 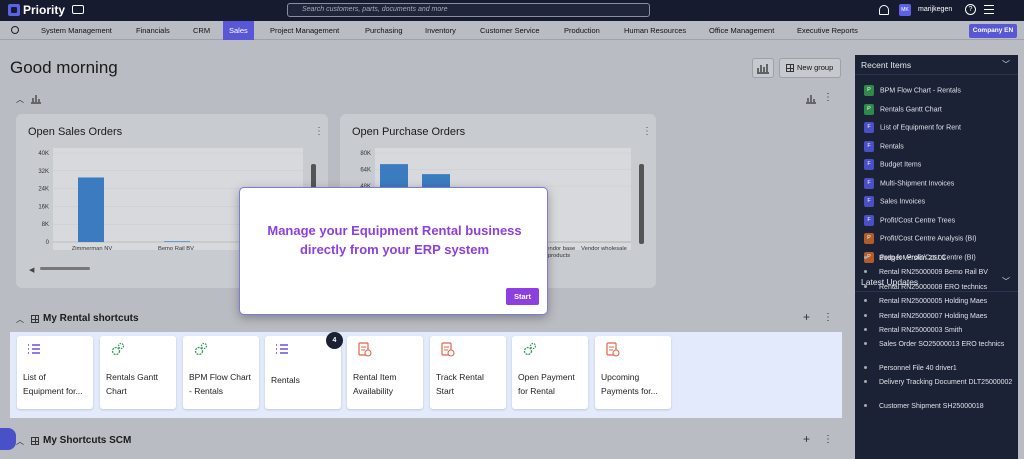 I want to click on menu-executive-reports: Executive Reports, so click(x=827, y=30).